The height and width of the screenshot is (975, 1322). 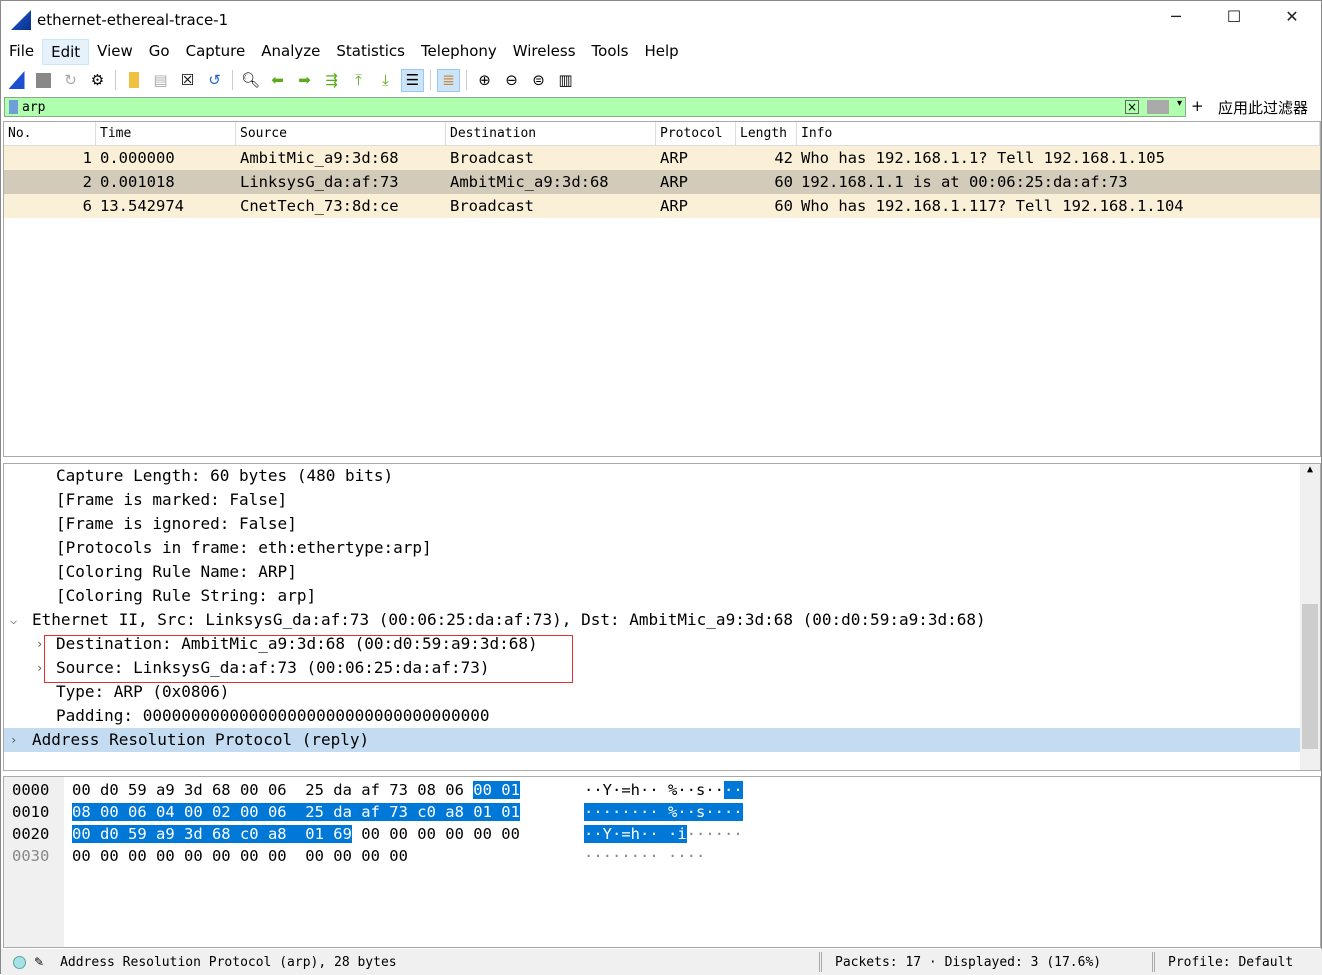 What do you see at coordinates (544, 52) in the screenshot?
I see `menu-wireless: Wireless` at bounding box center [544, 52].